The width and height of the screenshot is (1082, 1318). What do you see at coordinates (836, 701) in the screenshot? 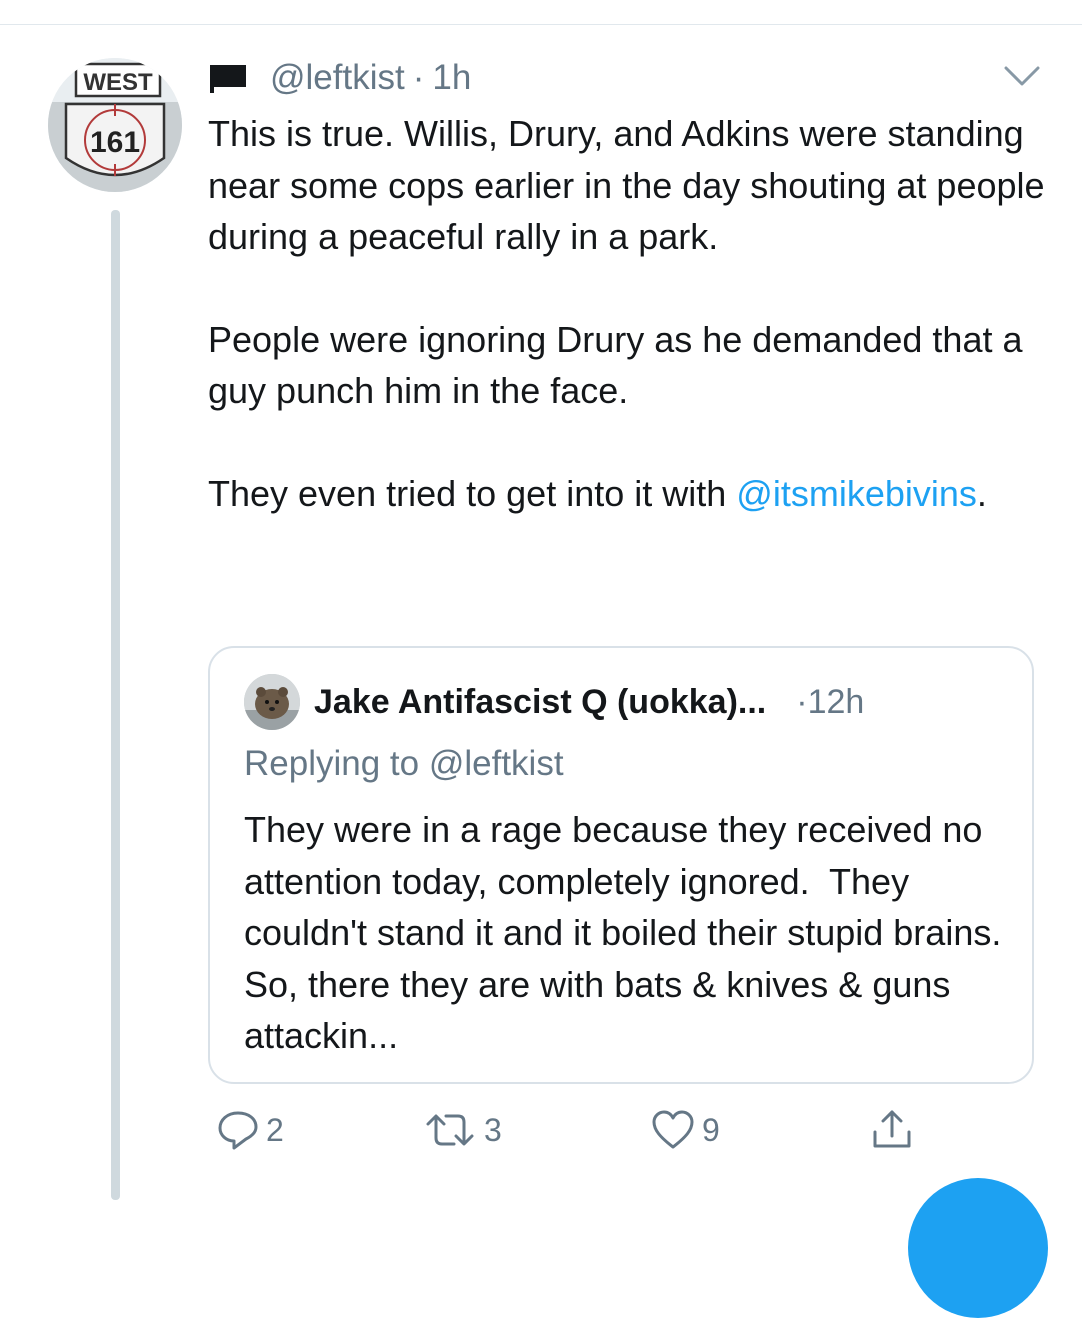
I see `quoted-tweet-time-value: 12h` at bounding box center [836, 701].